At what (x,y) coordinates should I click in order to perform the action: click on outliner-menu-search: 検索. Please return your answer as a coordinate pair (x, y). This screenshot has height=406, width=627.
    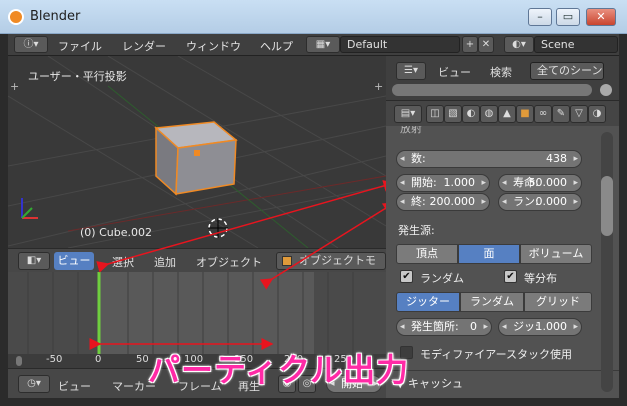
    Looking at the image, I should click on (501, 72).